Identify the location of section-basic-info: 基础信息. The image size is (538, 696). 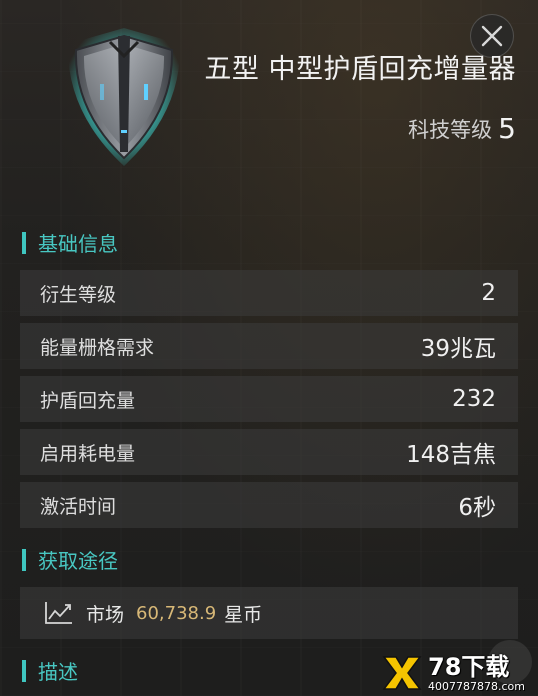
(70, 242).